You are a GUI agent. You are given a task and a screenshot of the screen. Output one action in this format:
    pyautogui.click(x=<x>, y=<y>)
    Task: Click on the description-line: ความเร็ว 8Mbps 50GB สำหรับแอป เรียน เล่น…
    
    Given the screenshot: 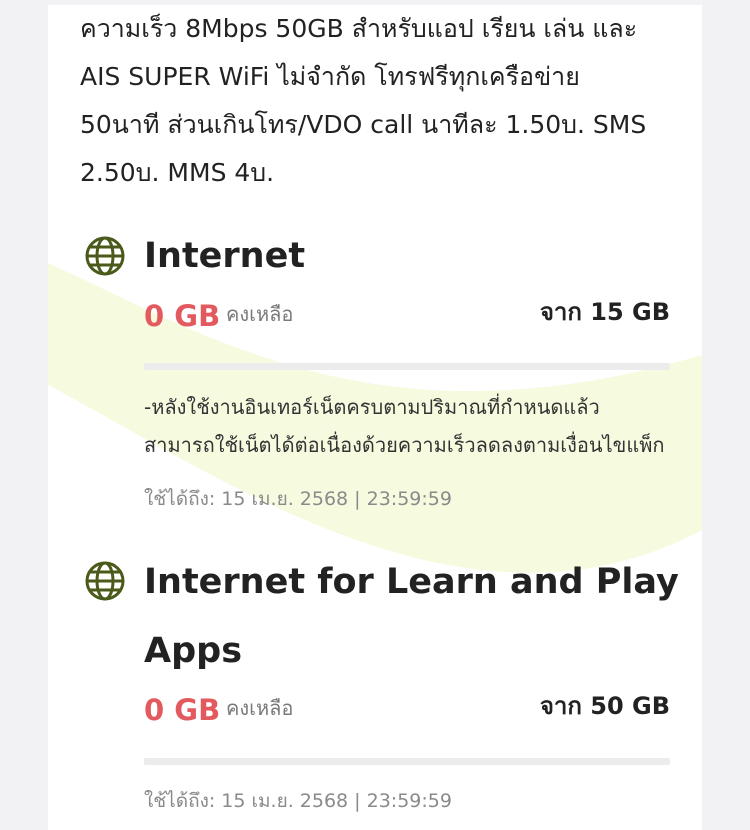 What is the action you would take?
    pyautogui.click(x=359, y=28)
    